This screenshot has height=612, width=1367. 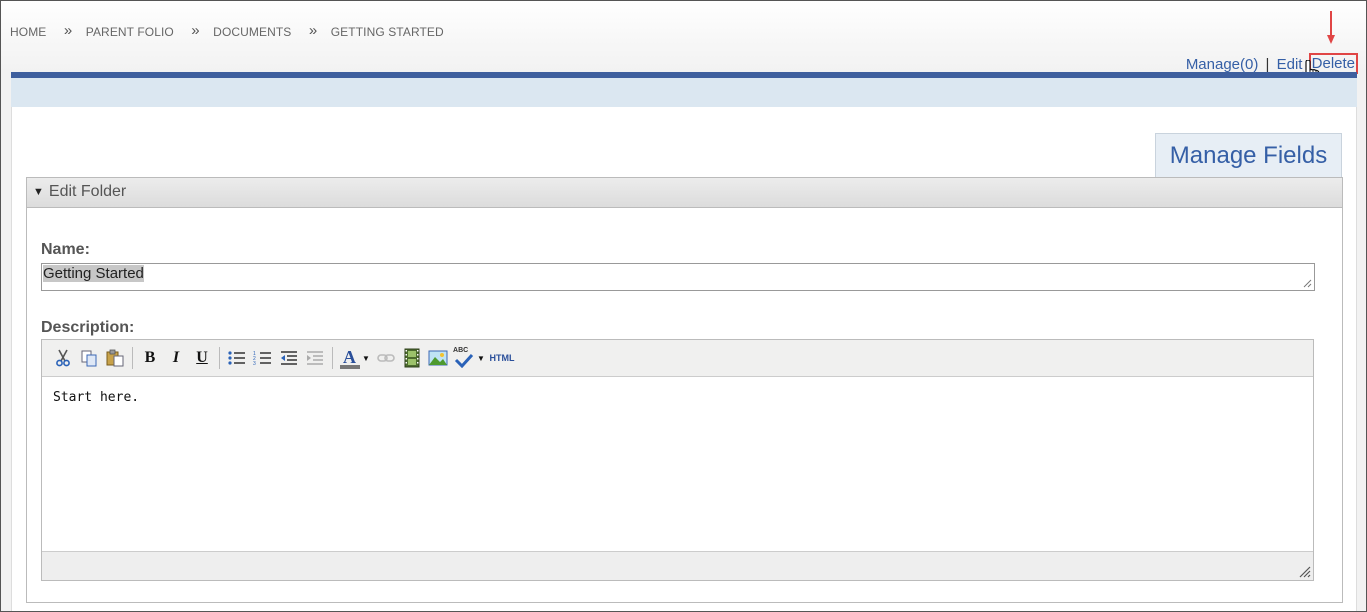 What do you see at coordinates (386, 358) in the screenshot?
I see `link-icon` at bounding box center [386, 358].